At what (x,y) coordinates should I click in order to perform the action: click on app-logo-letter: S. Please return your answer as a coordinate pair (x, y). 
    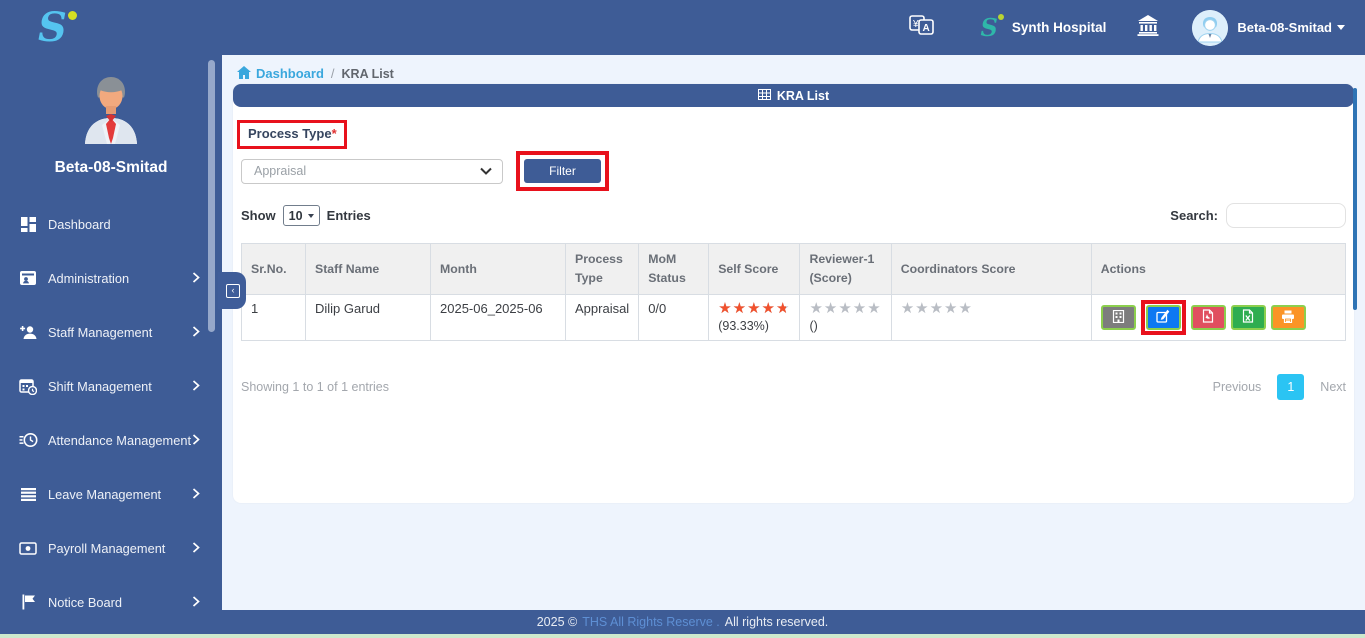
    Looking at the image, I should click on (52, 27).